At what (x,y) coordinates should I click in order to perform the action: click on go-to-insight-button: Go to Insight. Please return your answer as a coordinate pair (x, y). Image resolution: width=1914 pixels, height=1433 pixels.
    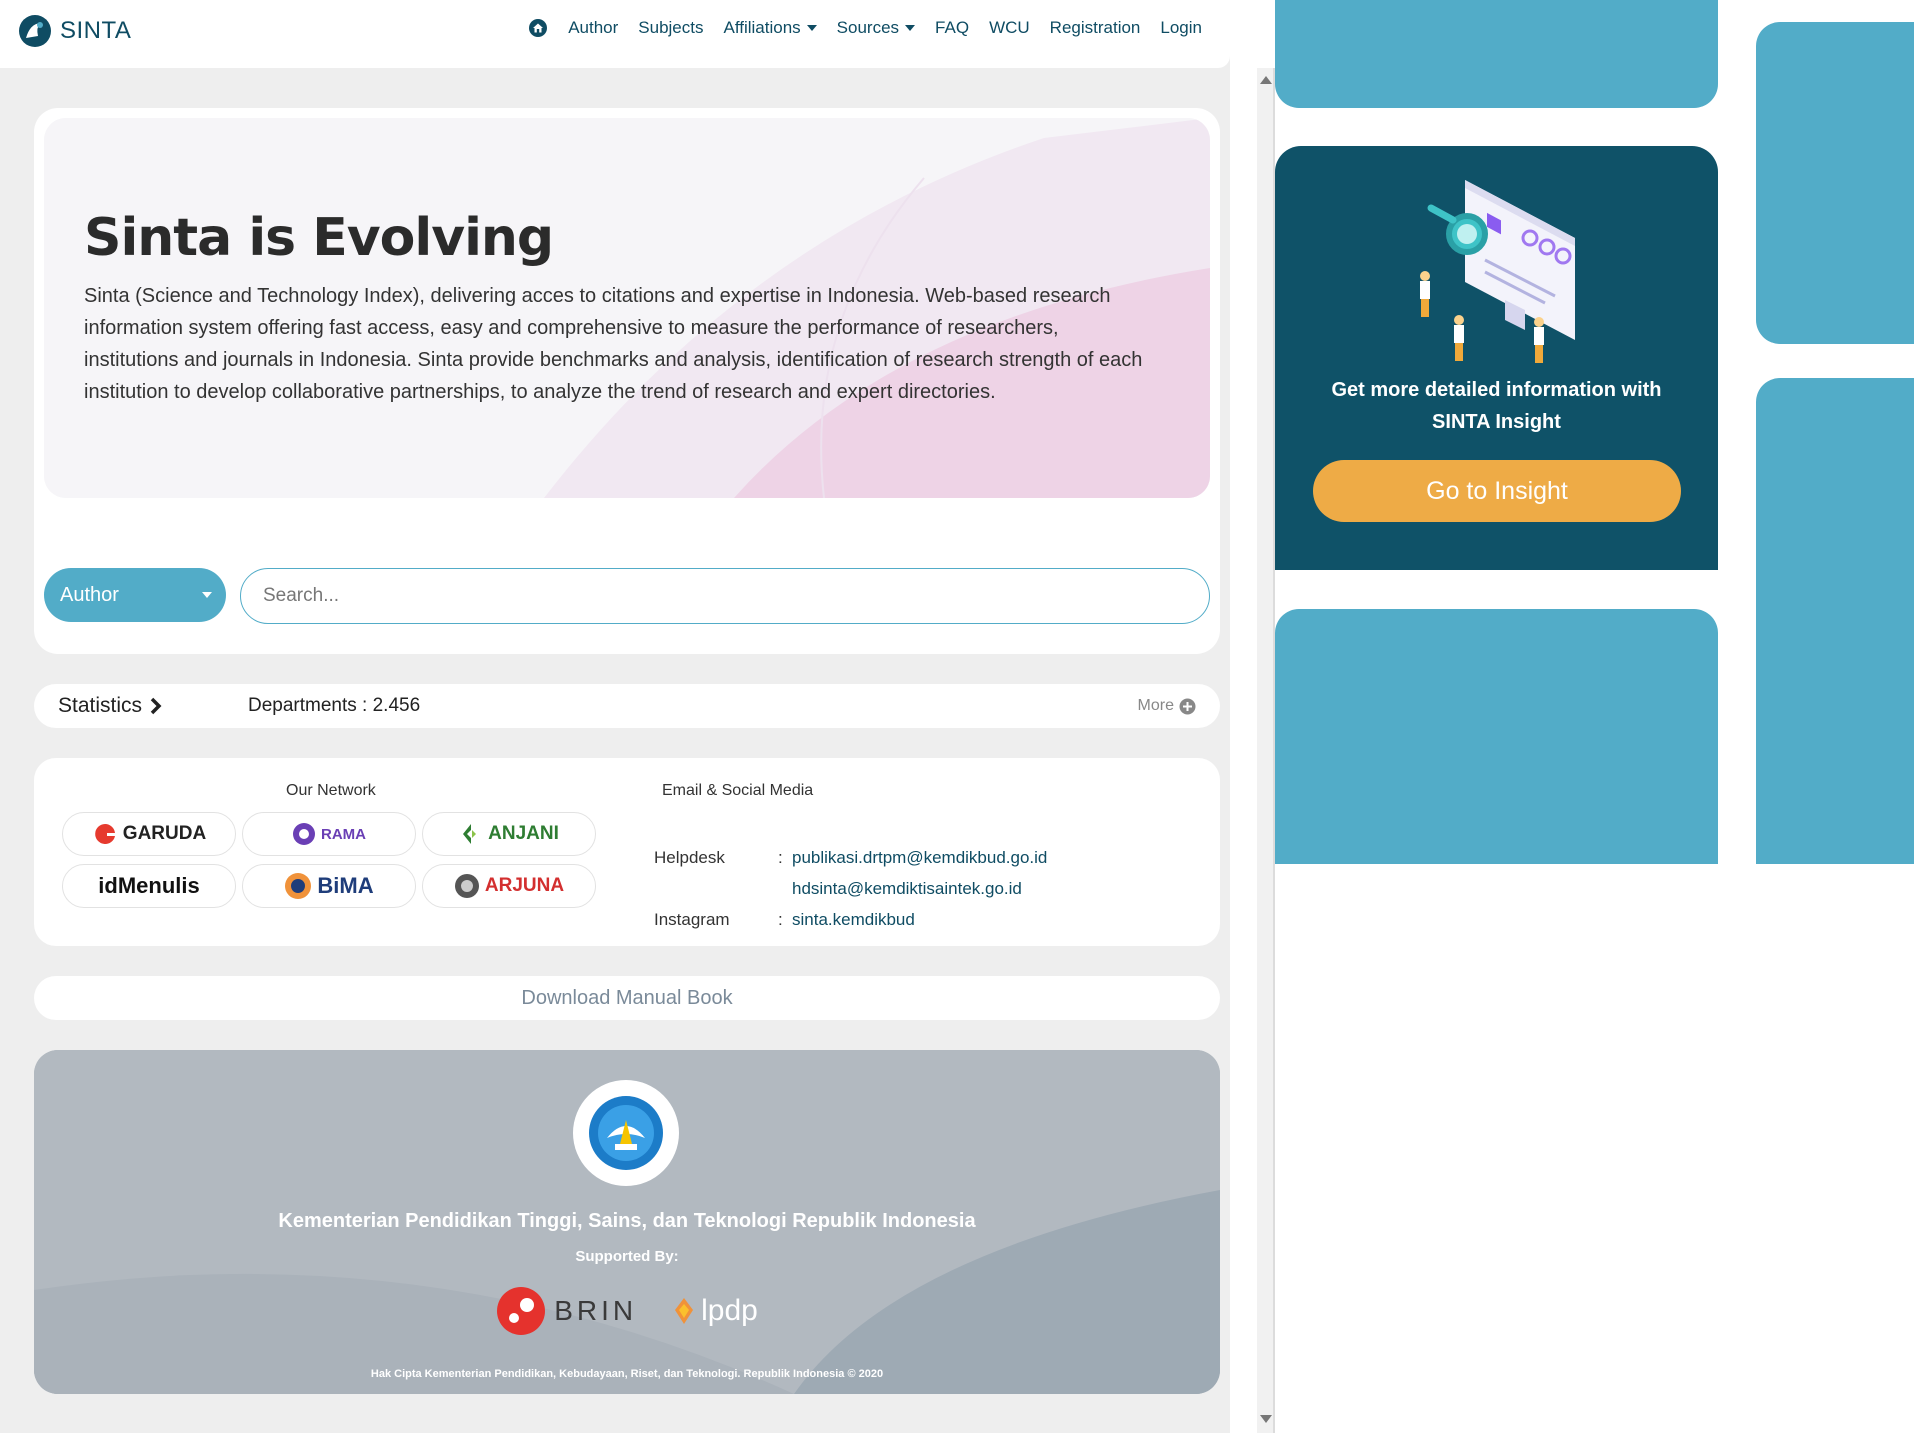
    Looking at the image, I should click on (1497, 491).